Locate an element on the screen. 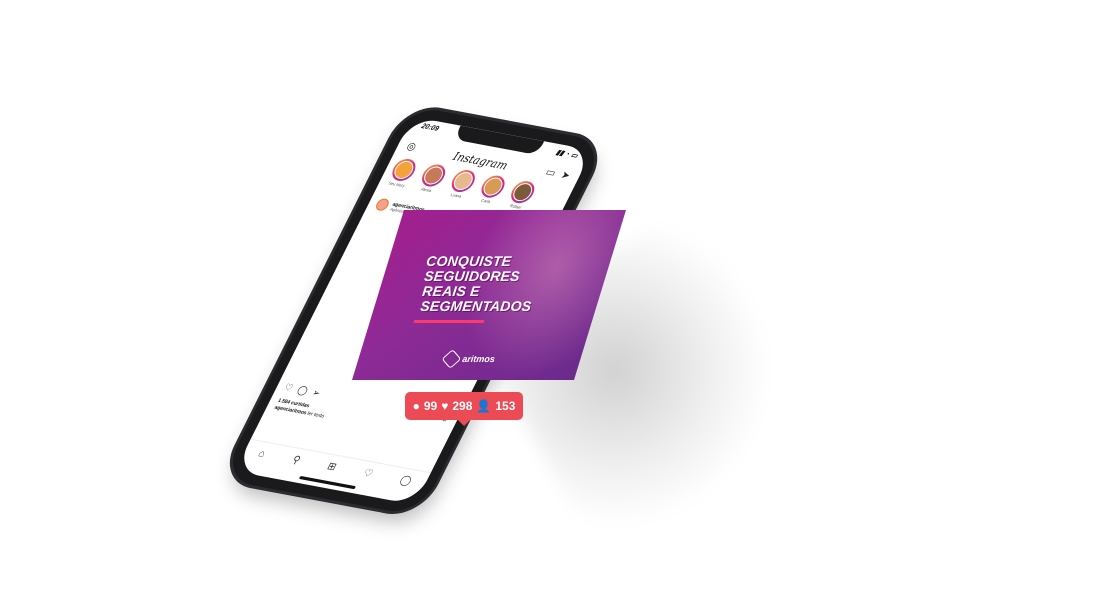 The width and height of the screenshot is (1102, 600). status-icons: ▮▮ ◔ ▭ is located at coordinates (566, 155).